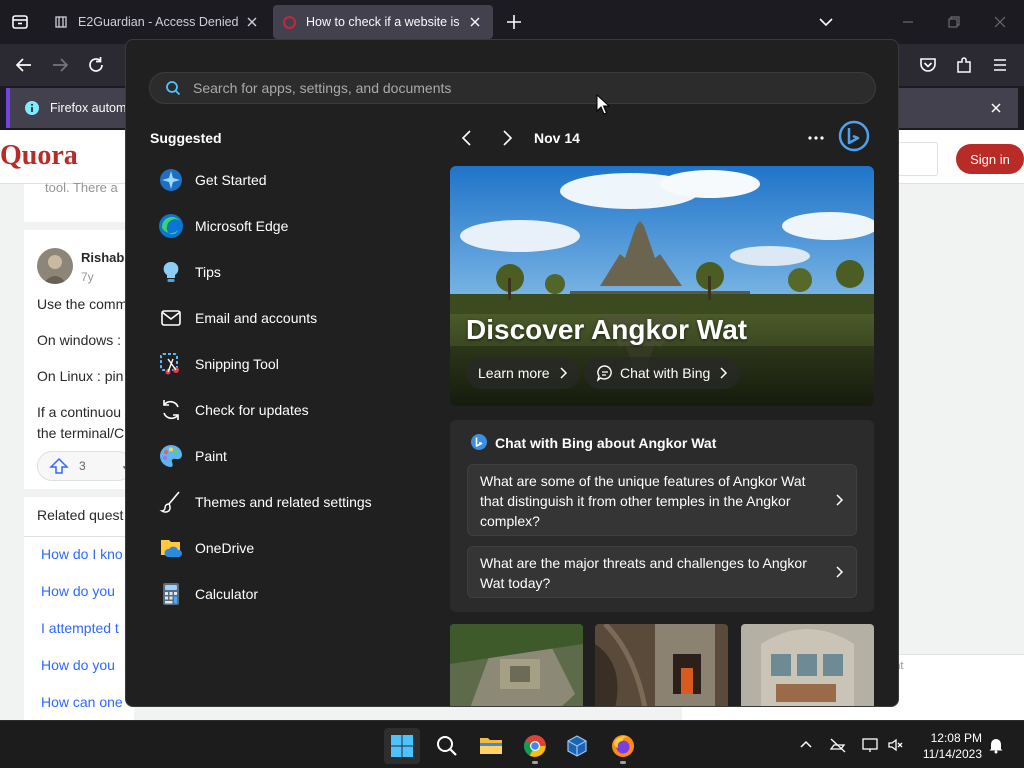 The width and height of the screenshot is (1024, 768). I want to click on tab-list-button, so click(20, 22).